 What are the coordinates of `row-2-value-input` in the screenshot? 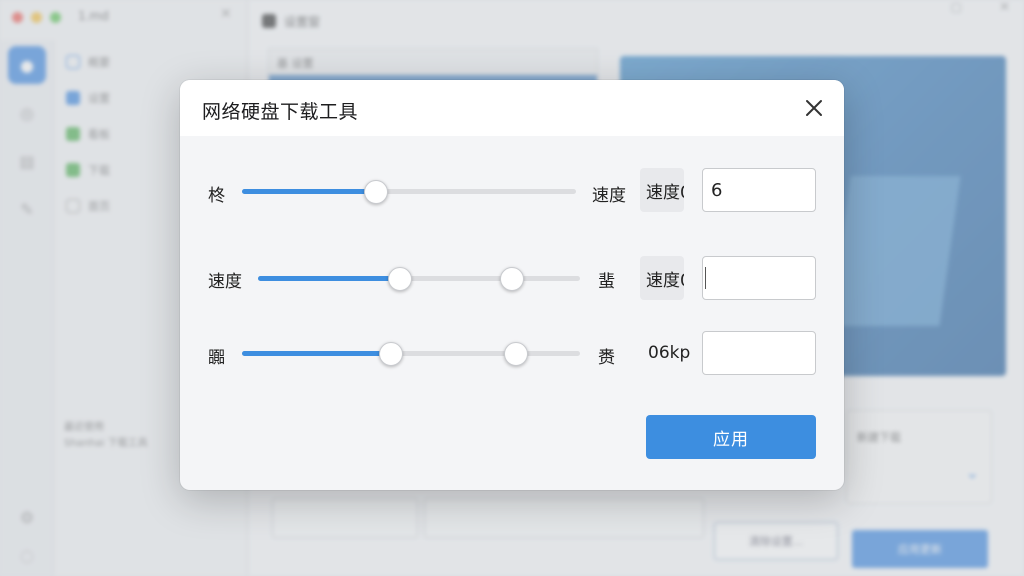 It's located at (759, 278).